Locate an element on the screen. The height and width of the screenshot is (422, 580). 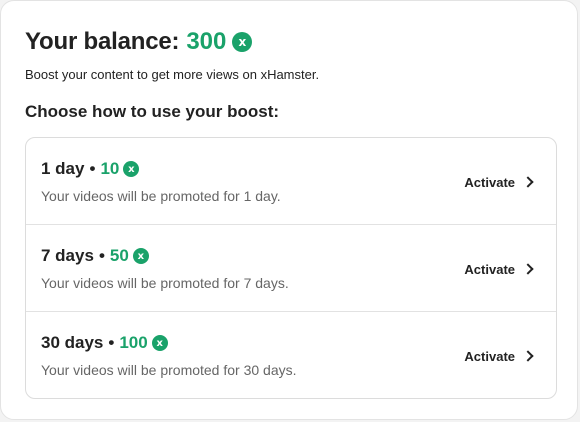
option-cost: 100 is located at coordinates (133, 342).